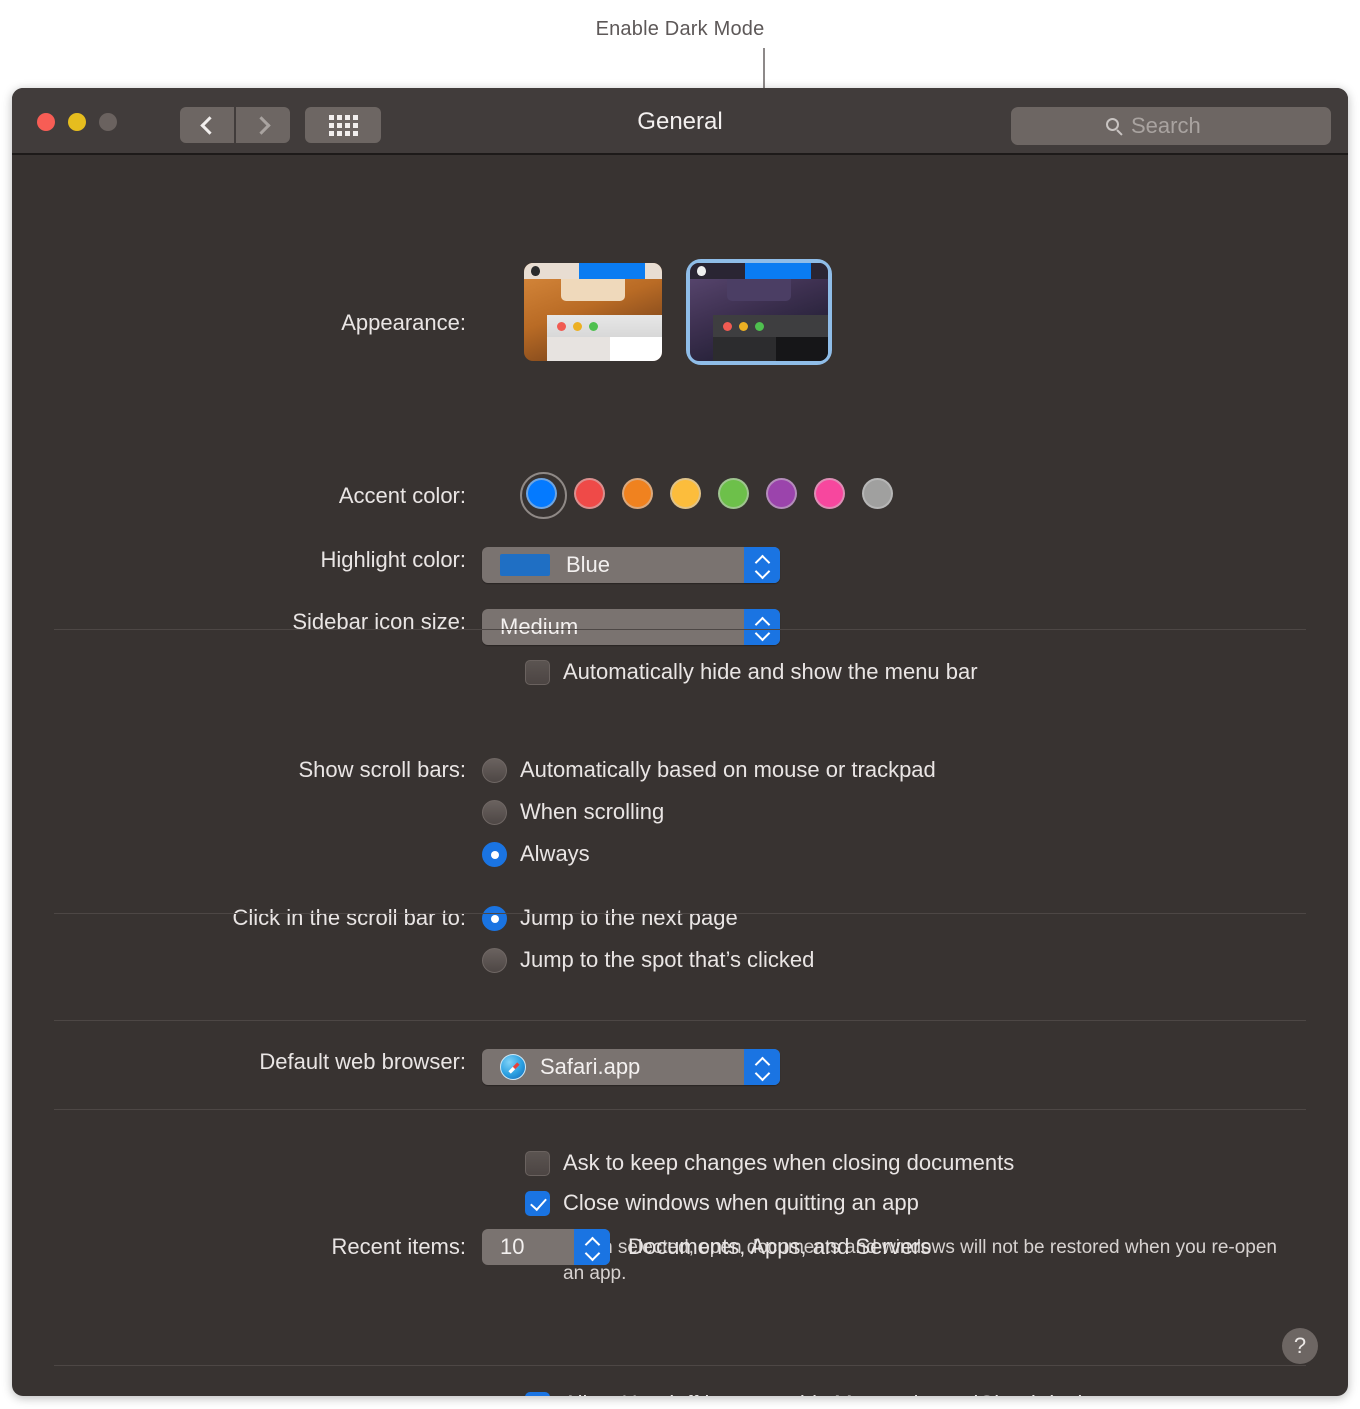 The image size is (1360, 1409). Describe the element at coordinates (593, 312) in the screenshot. I see `appearance-option-light` at that location.